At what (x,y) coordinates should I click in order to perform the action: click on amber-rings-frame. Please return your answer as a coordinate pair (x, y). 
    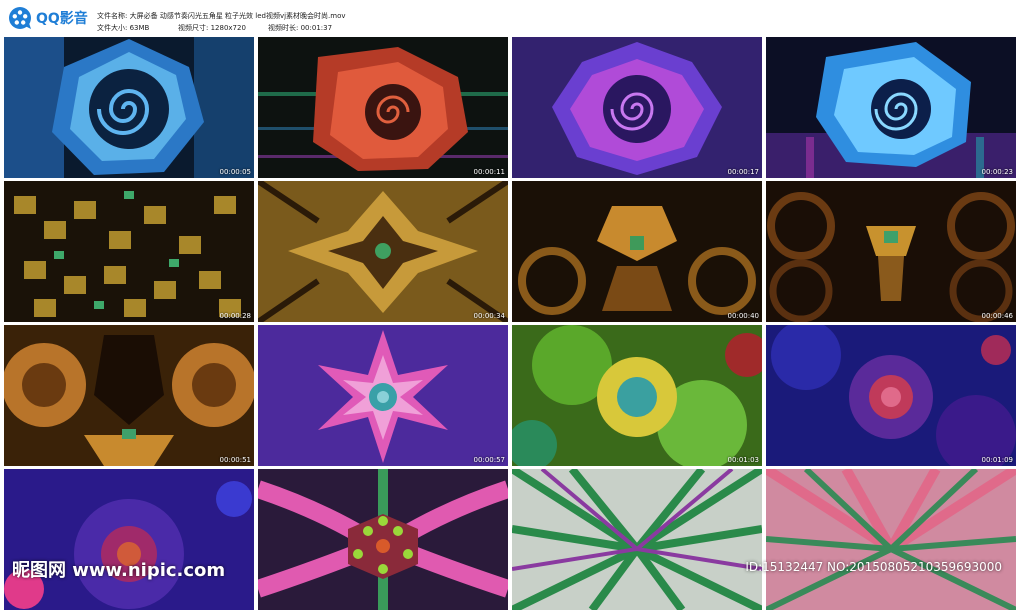
    Looking at the image, I should click on (637, 251).